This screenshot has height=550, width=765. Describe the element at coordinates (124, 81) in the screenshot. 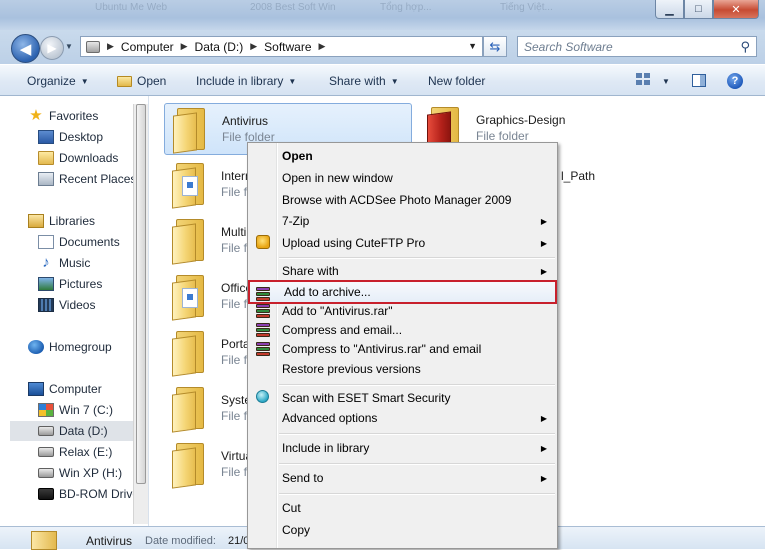

I see `folder-open-icon` at that location.